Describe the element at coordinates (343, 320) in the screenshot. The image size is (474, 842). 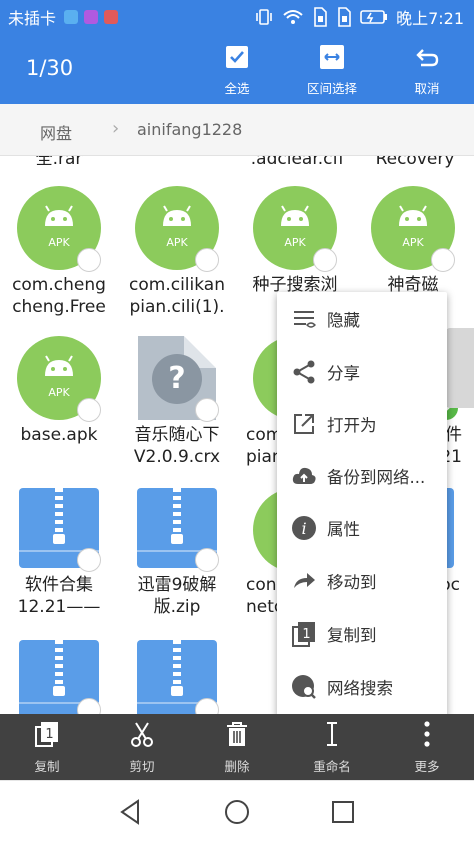
I see `menu-item-label: 隐藏` at that location.